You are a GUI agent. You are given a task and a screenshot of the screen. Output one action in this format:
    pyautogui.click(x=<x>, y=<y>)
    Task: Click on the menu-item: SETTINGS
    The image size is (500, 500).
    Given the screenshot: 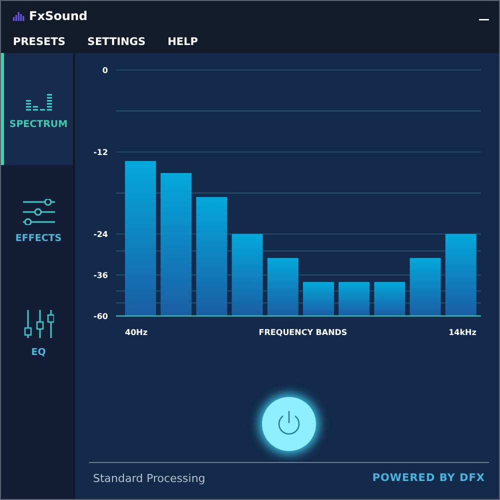 What is the action you would take?
    pyautogui.click(x=116, y=42)
    